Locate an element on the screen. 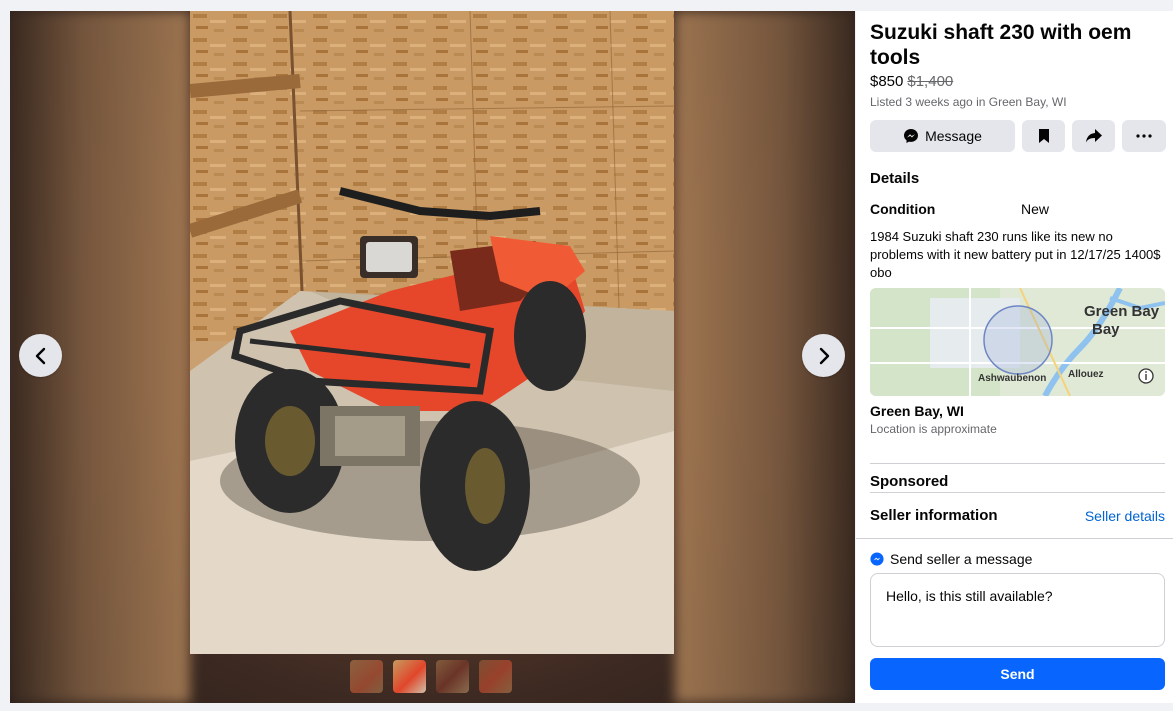 This screenshot has width=1173, height=711. listing-title: Suzuki shaft 230 with oem tools is located at coordinates (1001, 45).